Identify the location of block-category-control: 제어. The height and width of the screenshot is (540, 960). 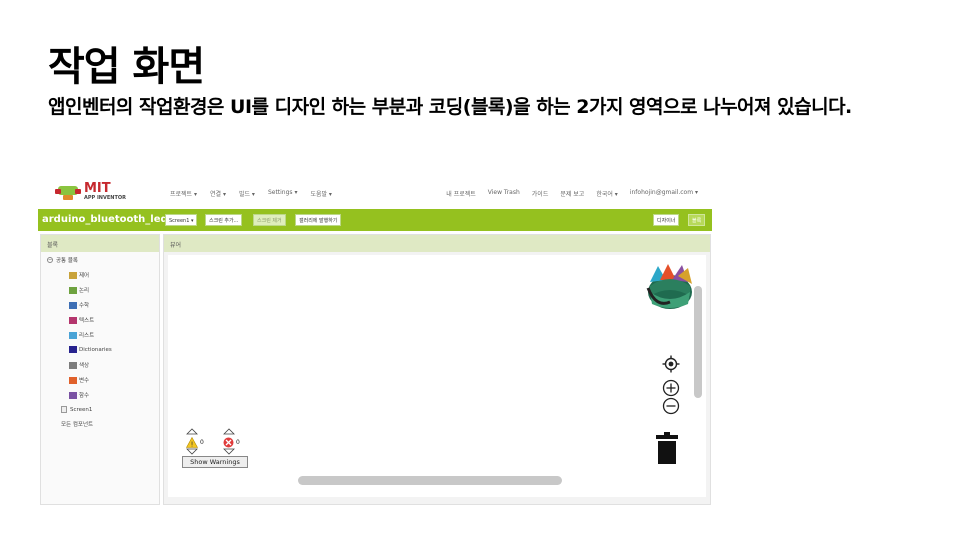
(79, 275).